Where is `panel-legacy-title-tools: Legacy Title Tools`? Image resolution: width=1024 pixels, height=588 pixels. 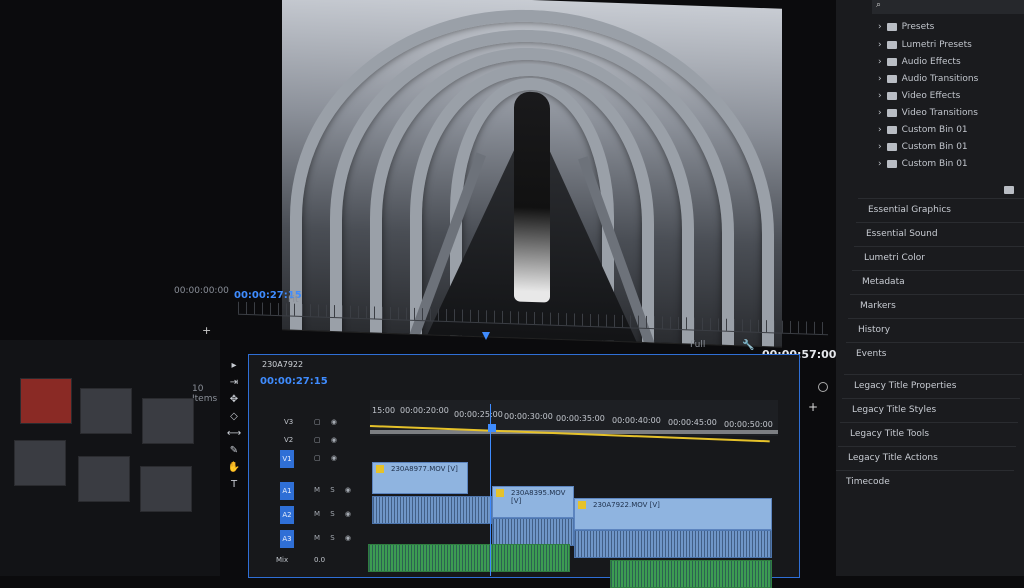
panel-legacy-title-tools: Legacy Title Tools is located at coordinates (929, 433).